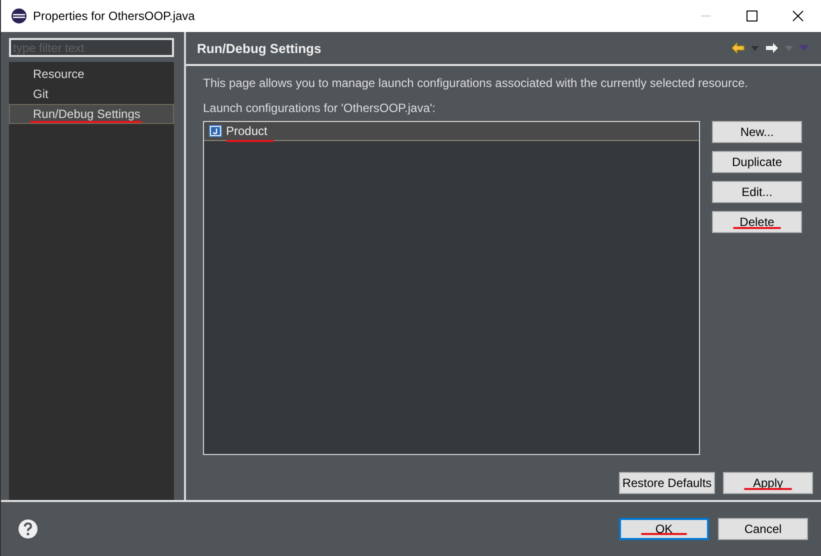  What do you see at coordinates (91, 114) in the screenshot?
I see `tree-item: Run/Debug Settings` at bounding box center [91, 114].